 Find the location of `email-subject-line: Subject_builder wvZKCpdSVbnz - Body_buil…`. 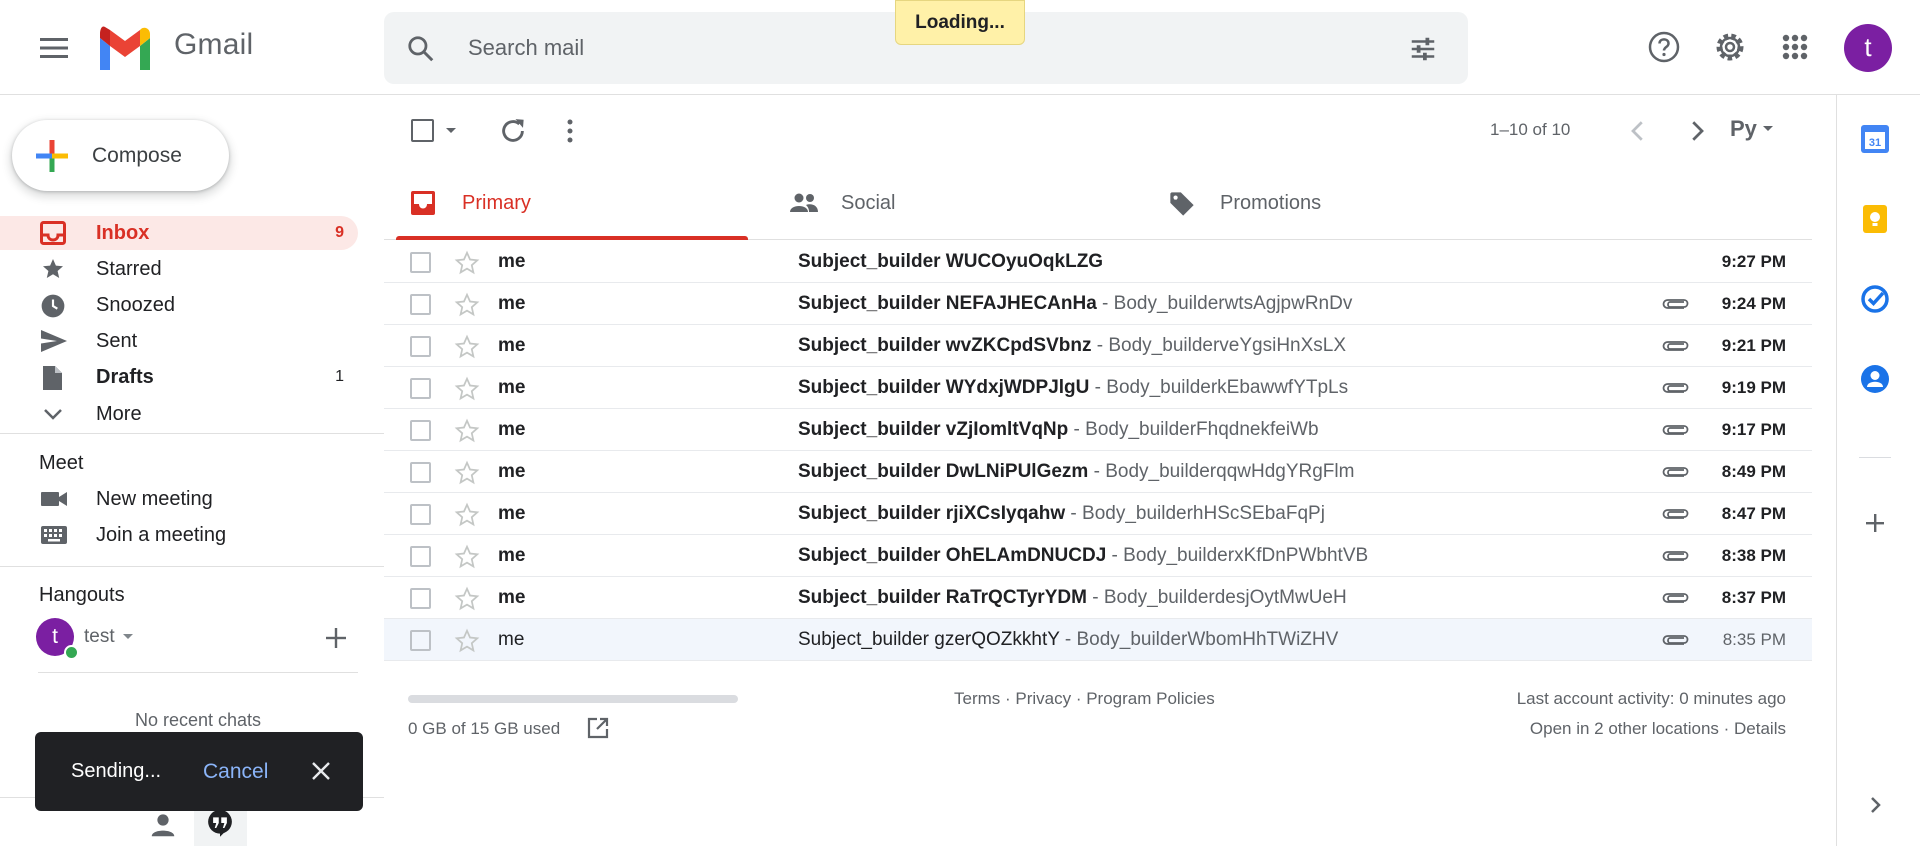

email-subject-line: Subject_builder wvZKCpdSVbnz - Body_buil… is located at coordinates (1072, 346).